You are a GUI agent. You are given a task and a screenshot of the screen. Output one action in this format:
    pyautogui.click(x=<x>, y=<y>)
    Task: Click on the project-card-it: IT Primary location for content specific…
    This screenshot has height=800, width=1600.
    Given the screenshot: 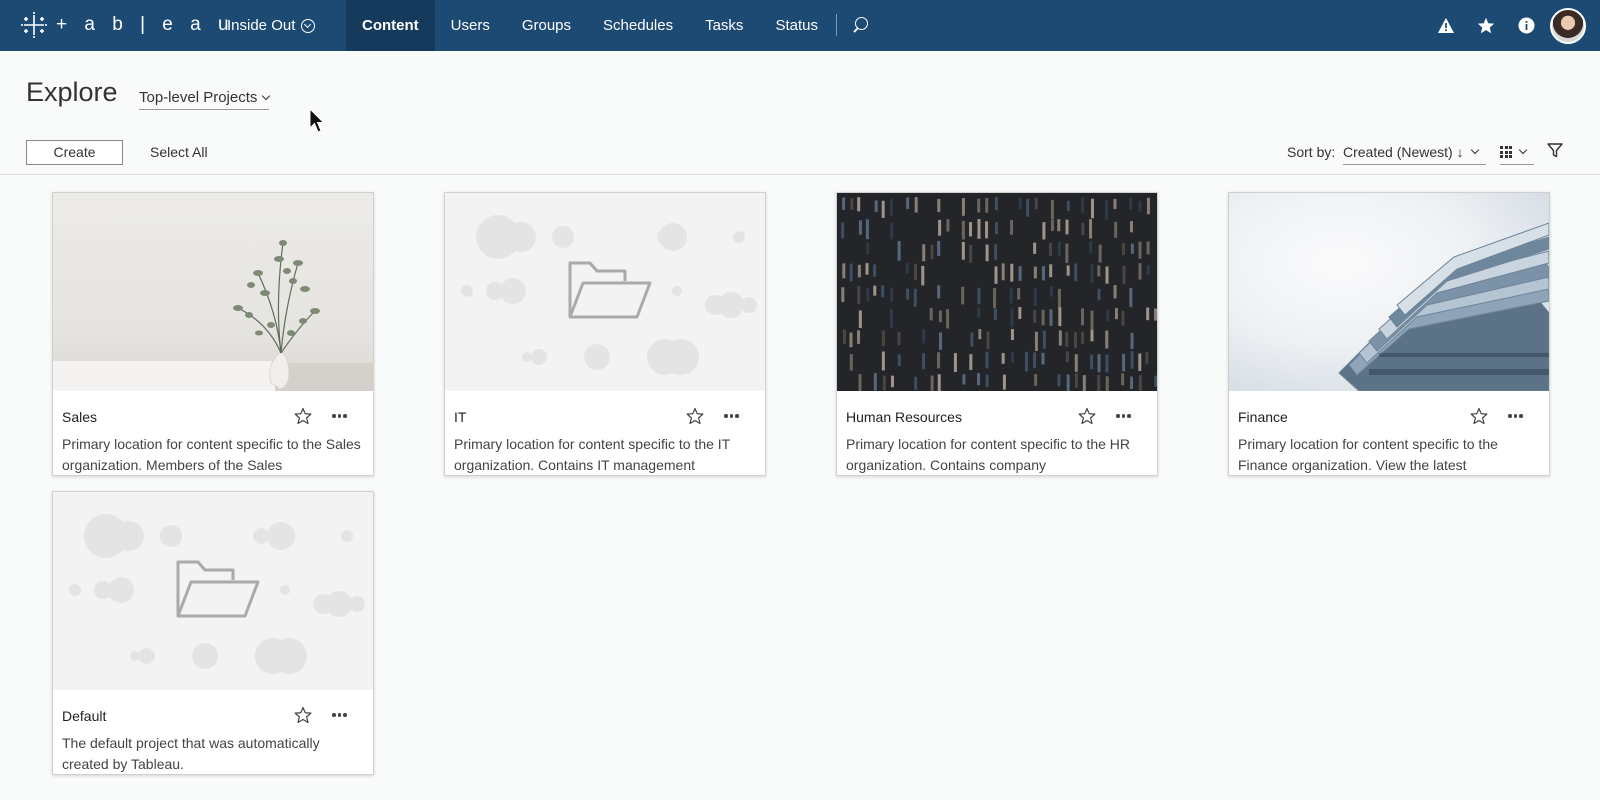 What is the action you would take?
    pyautogui.click(x=605, y=334)
    